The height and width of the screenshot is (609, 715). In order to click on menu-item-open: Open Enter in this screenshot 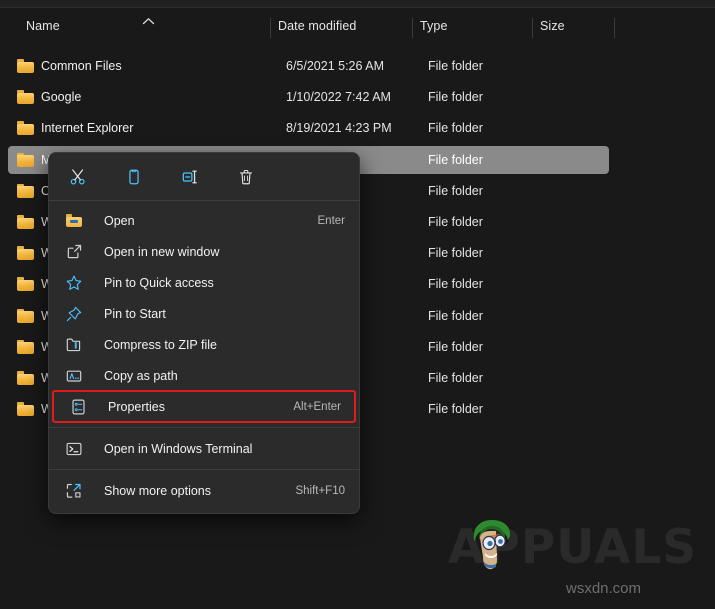, I will do `click(204, 220)`.